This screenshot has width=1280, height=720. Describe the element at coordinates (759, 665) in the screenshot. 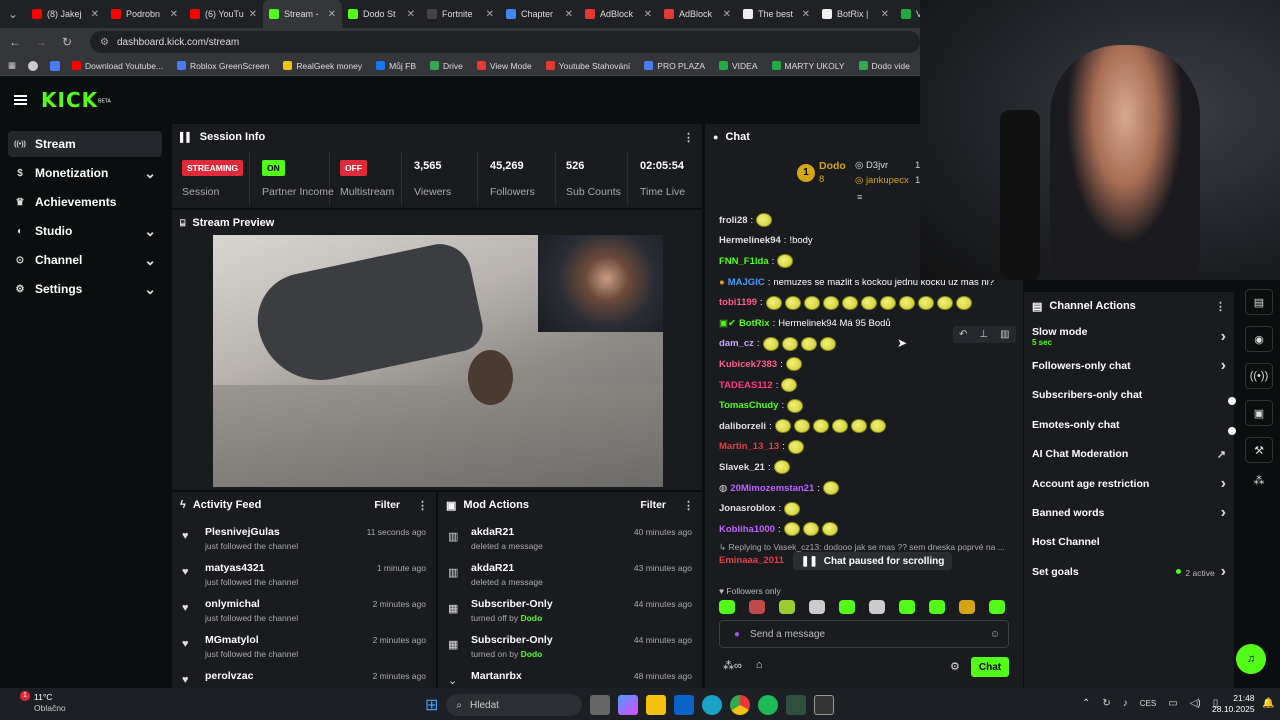

I see `store-icon: ⌂` at that location.